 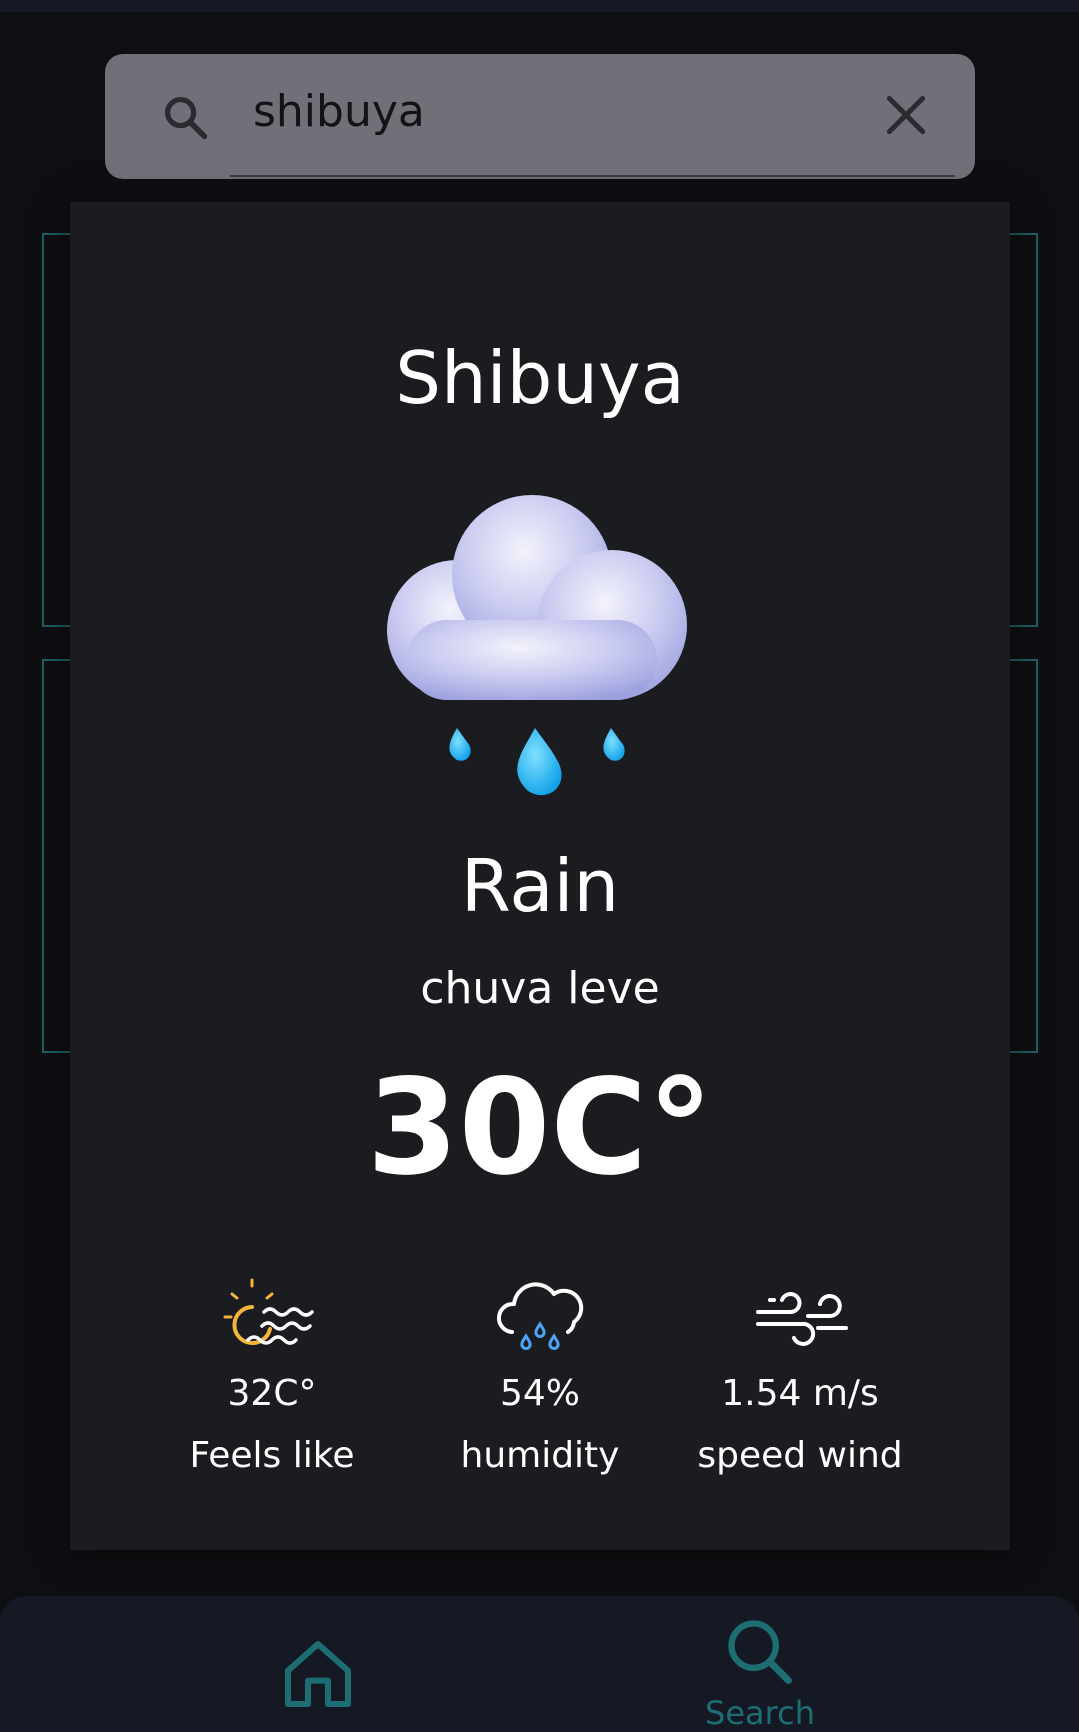 What do you see at coordinates (540, 886) in the screenshot?
I see `weather-condition: Rain` at bounding box center [540, 886].